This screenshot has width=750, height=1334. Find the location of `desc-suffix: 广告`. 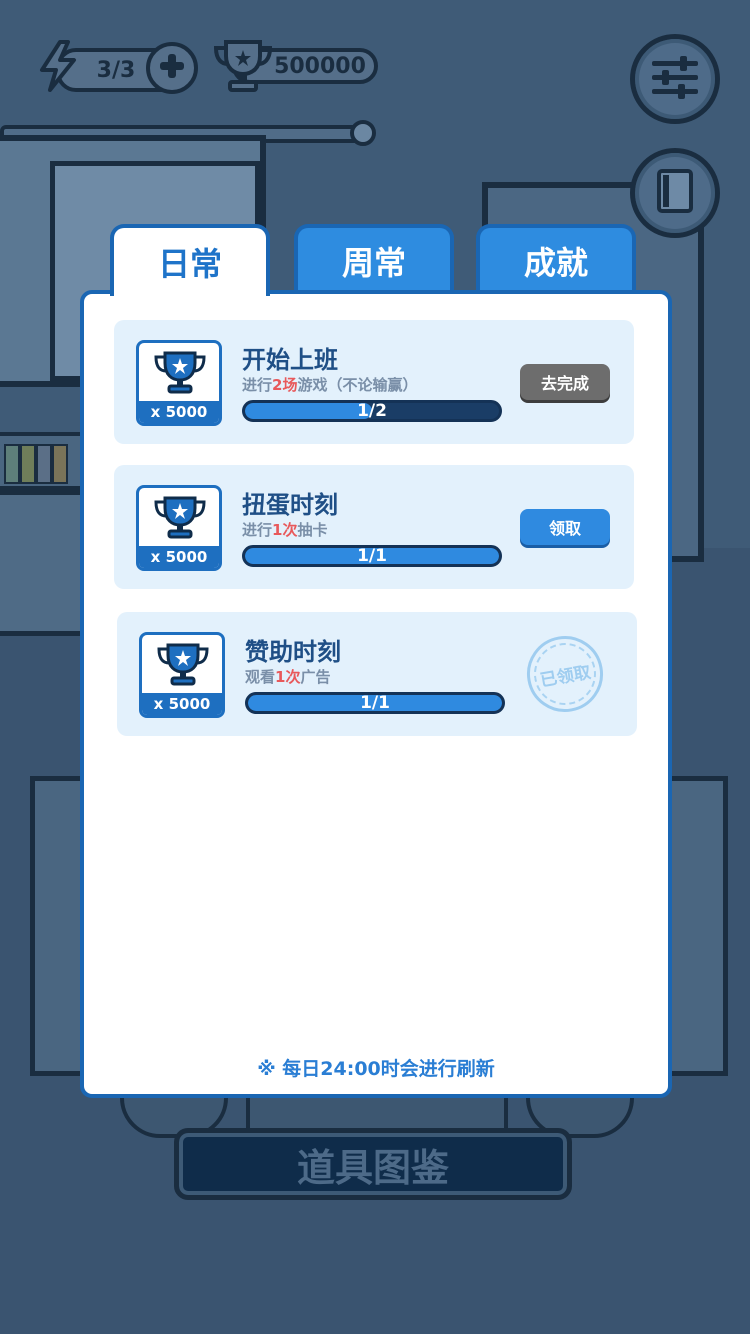

desc-suffix: 广告 is located at coordinates (315, 677).